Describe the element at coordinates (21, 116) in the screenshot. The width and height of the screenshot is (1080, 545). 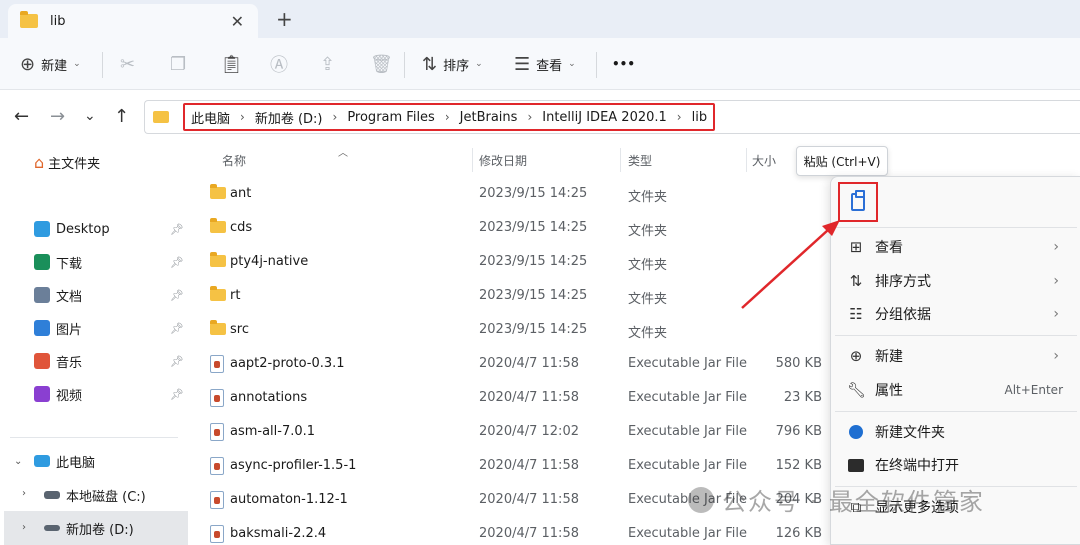
I see `back-icon: ←` at that location.